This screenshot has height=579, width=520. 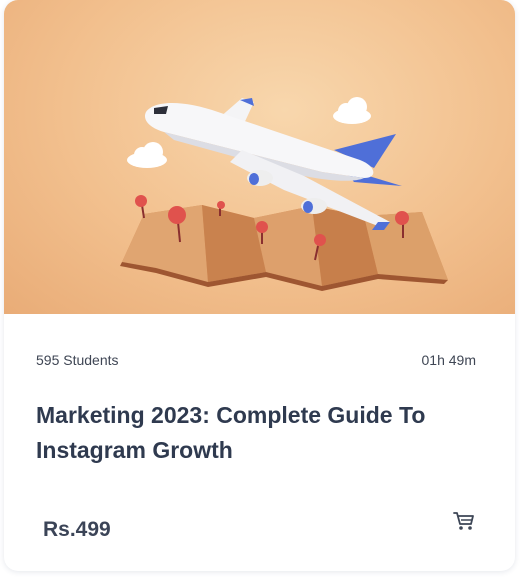 I want to click on student-count: 595 Students, so click(x=77, y=360).